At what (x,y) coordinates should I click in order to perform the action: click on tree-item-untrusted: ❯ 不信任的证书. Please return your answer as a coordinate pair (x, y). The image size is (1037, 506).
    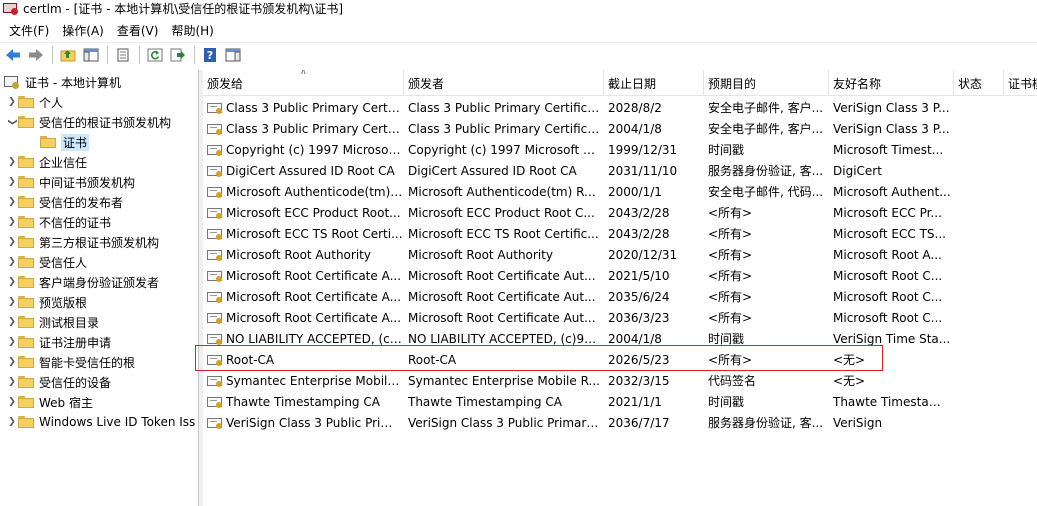
    Looking at the image, I should click on (58, 222).